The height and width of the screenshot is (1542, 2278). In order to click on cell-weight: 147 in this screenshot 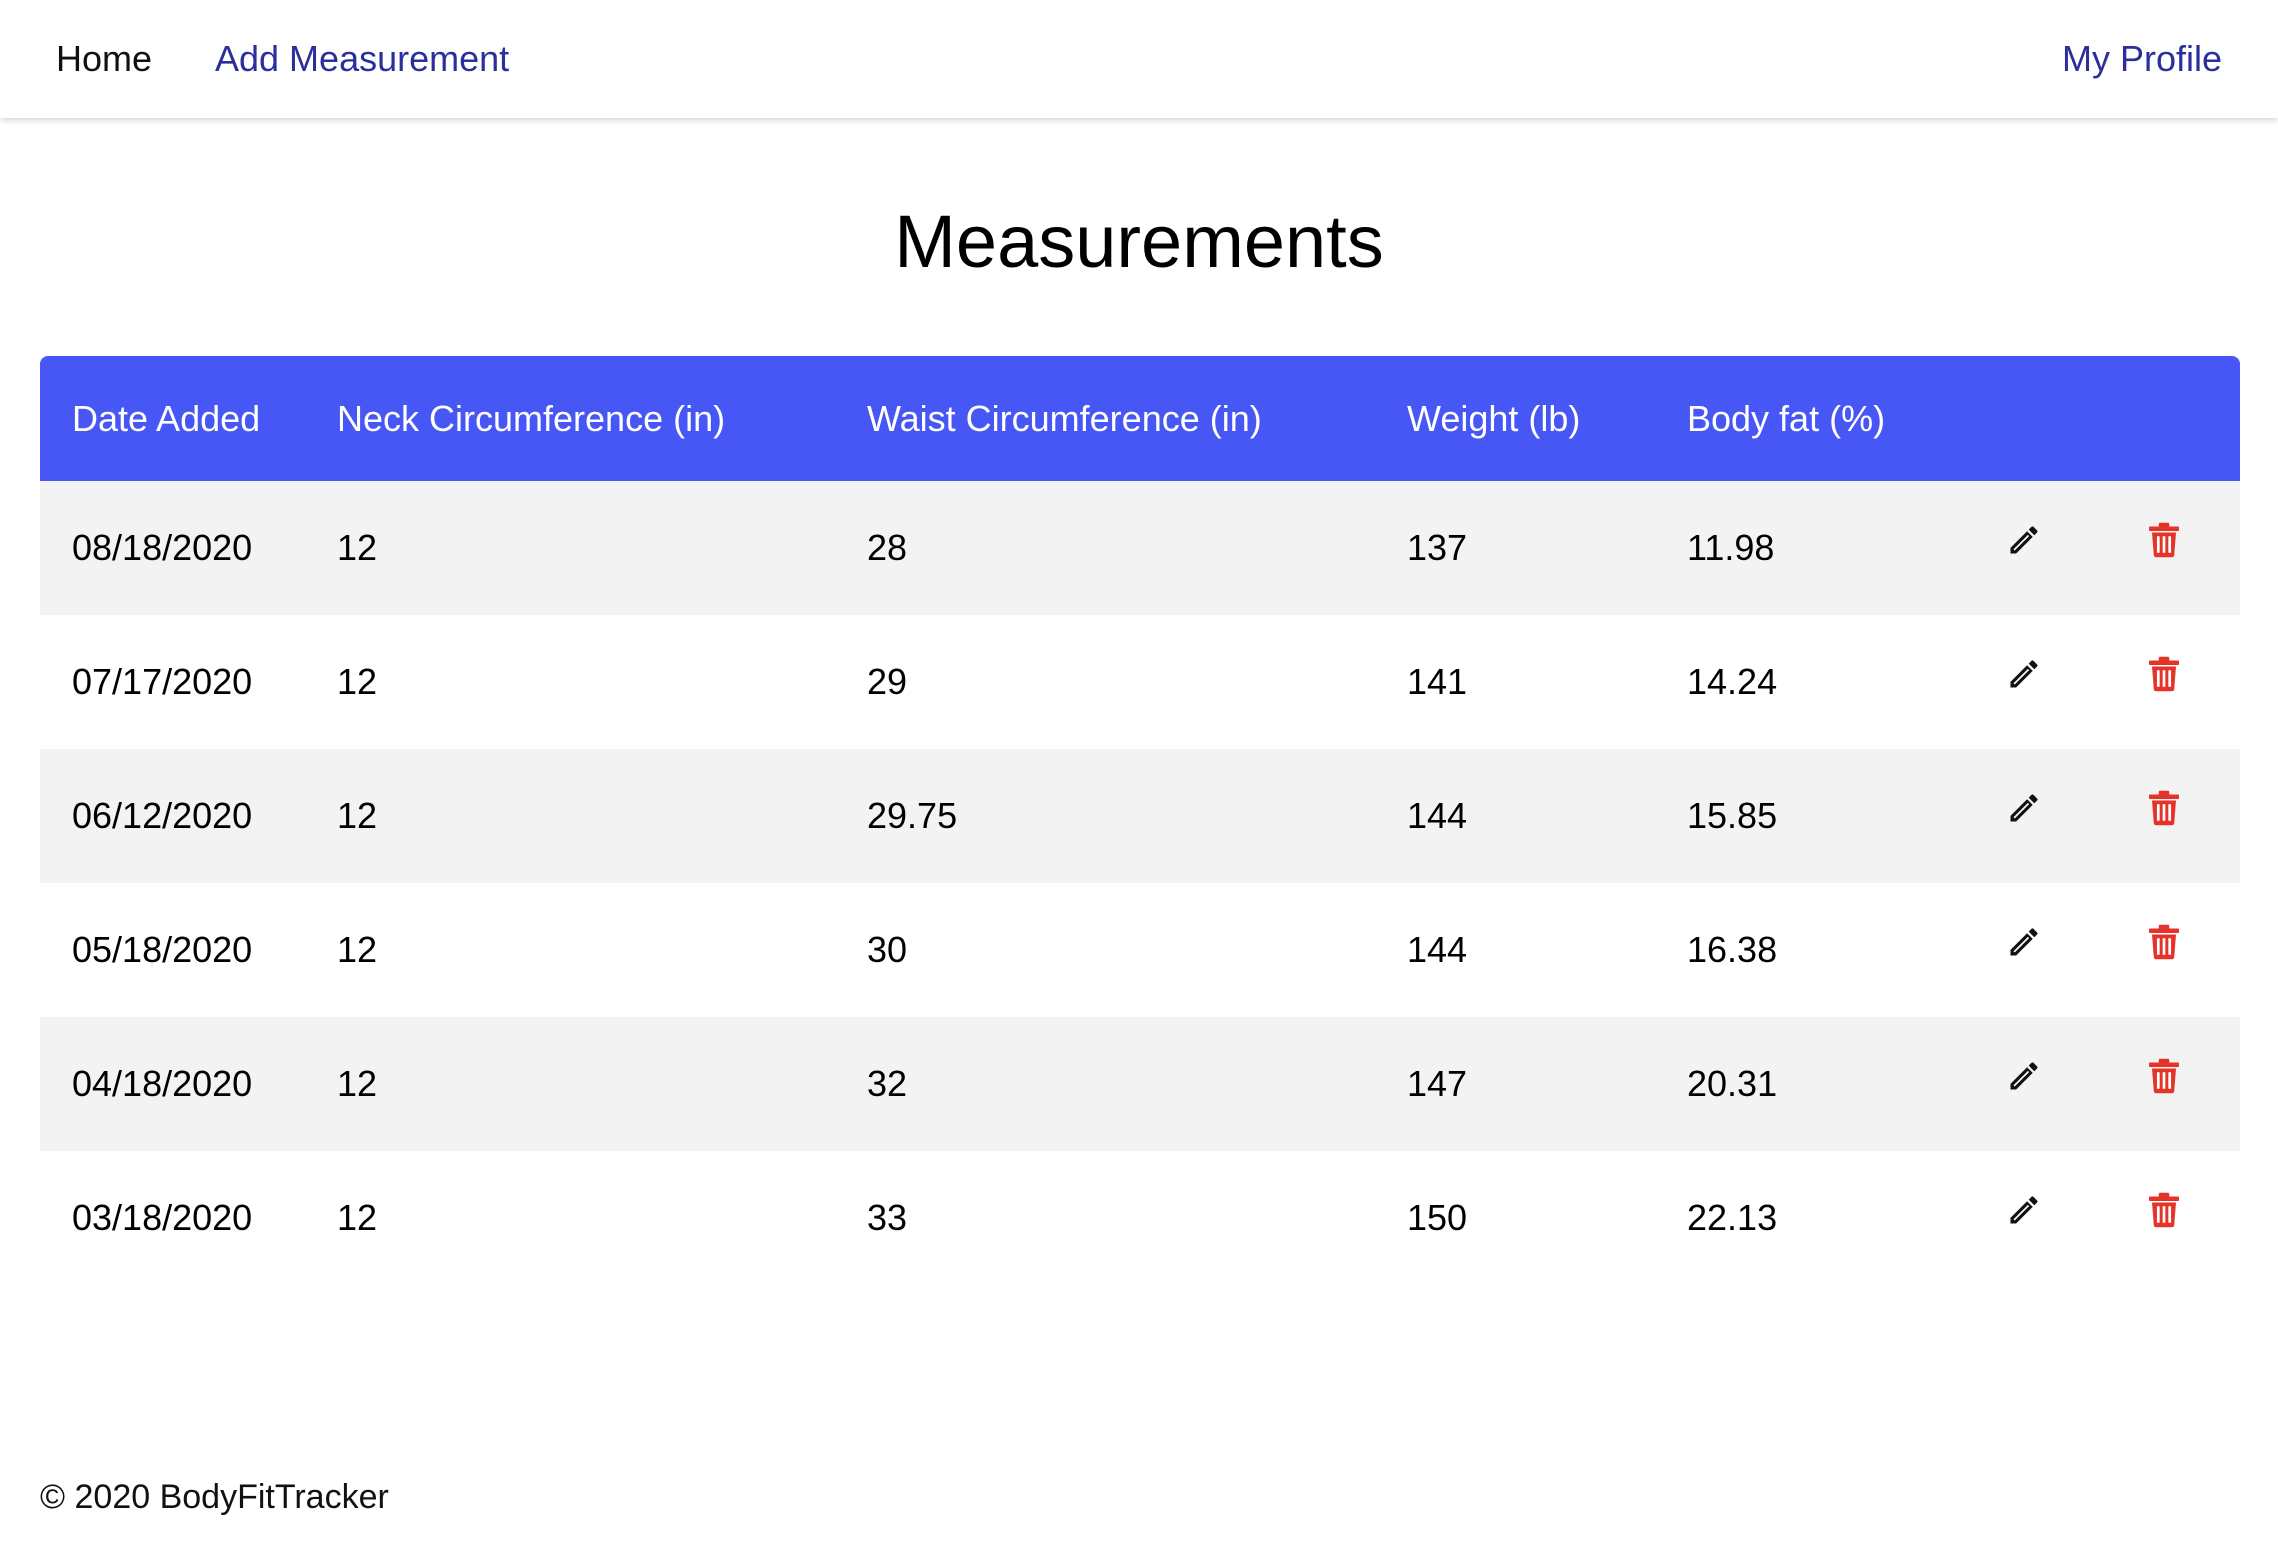, I will do `click(1437, 1083)`.